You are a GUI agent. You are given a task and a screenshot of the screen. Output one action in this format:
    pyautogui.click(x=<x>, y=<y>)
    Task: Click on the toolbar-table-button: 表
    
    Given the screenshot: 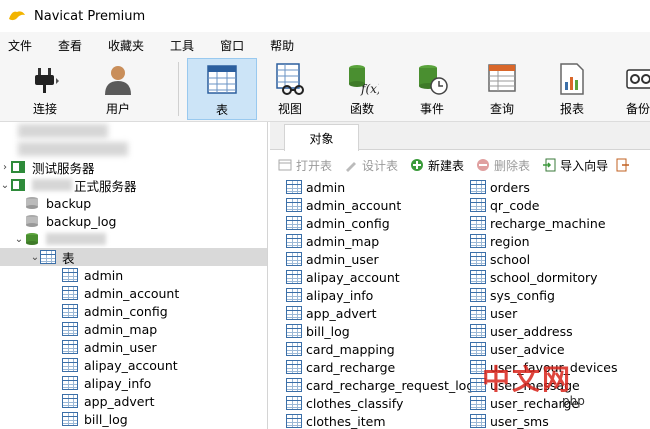 What is the action you would take?
    pyautogui.click(x=222, y=89)
    